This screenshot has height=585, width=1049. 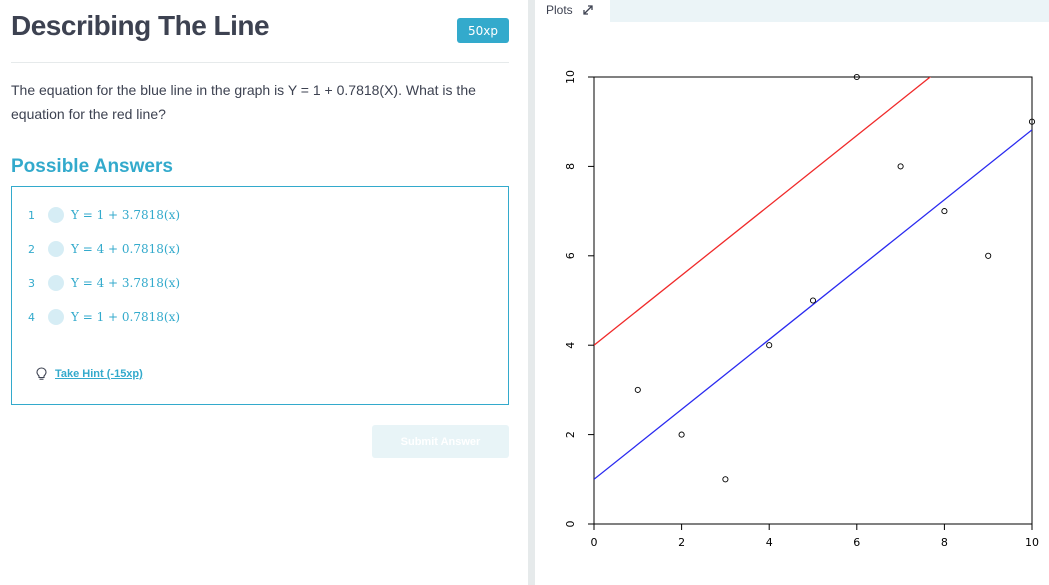 What do you see at coordinates (570, 166) in the screenshot?
I see `y-tick-label: 8` at bounding box center [570, 166].